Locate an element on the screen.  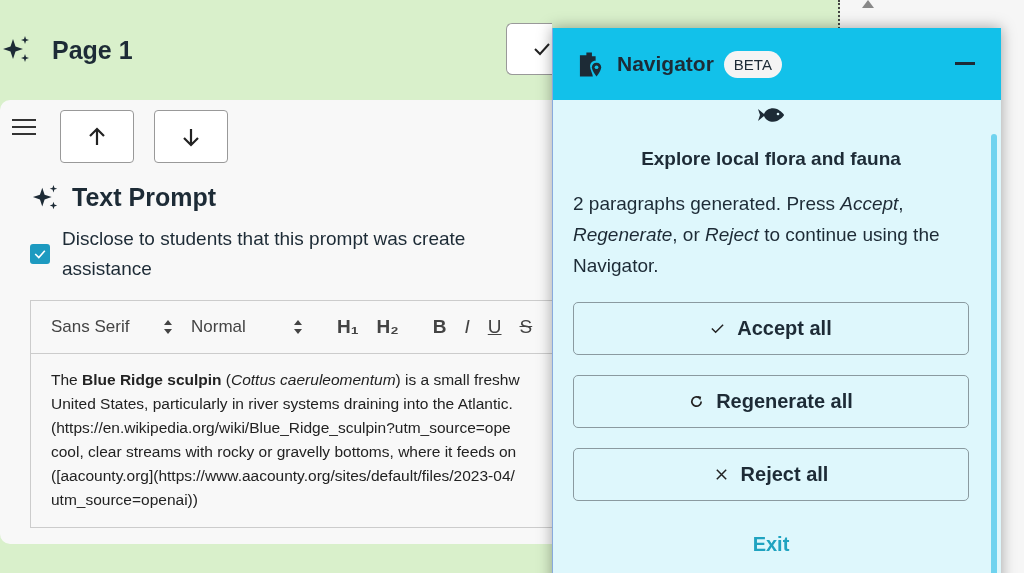
check-icon is located at coordinates (718, 328).